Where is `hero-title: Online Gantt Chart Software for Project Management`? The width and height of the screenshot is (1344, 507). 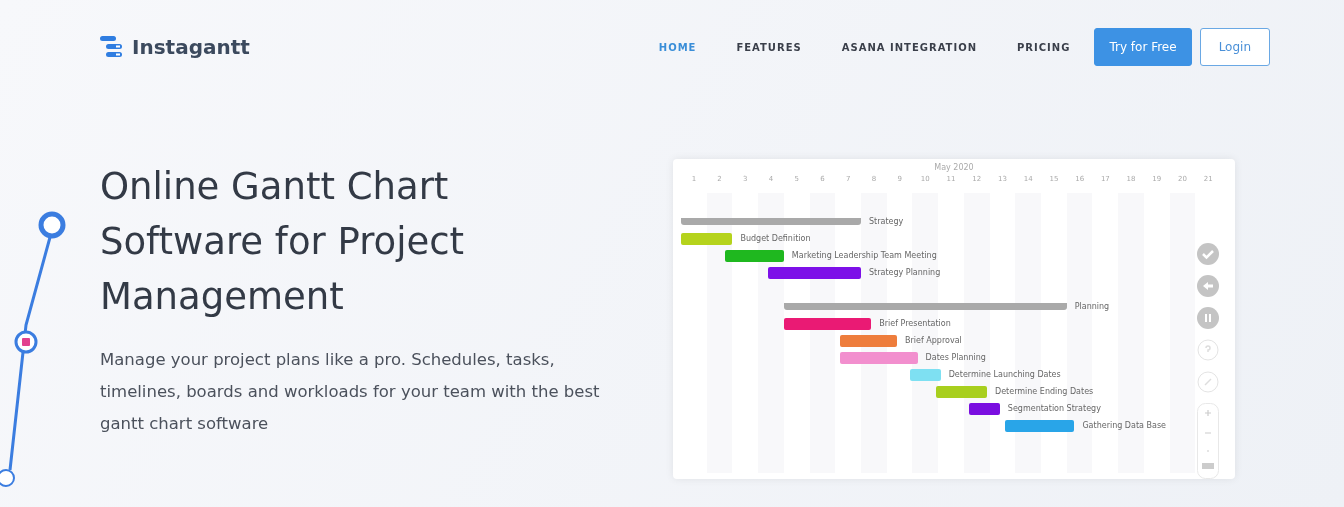
hero-title: Online Gantt Chart Software for Project Management is located at coordinates (283, 242).